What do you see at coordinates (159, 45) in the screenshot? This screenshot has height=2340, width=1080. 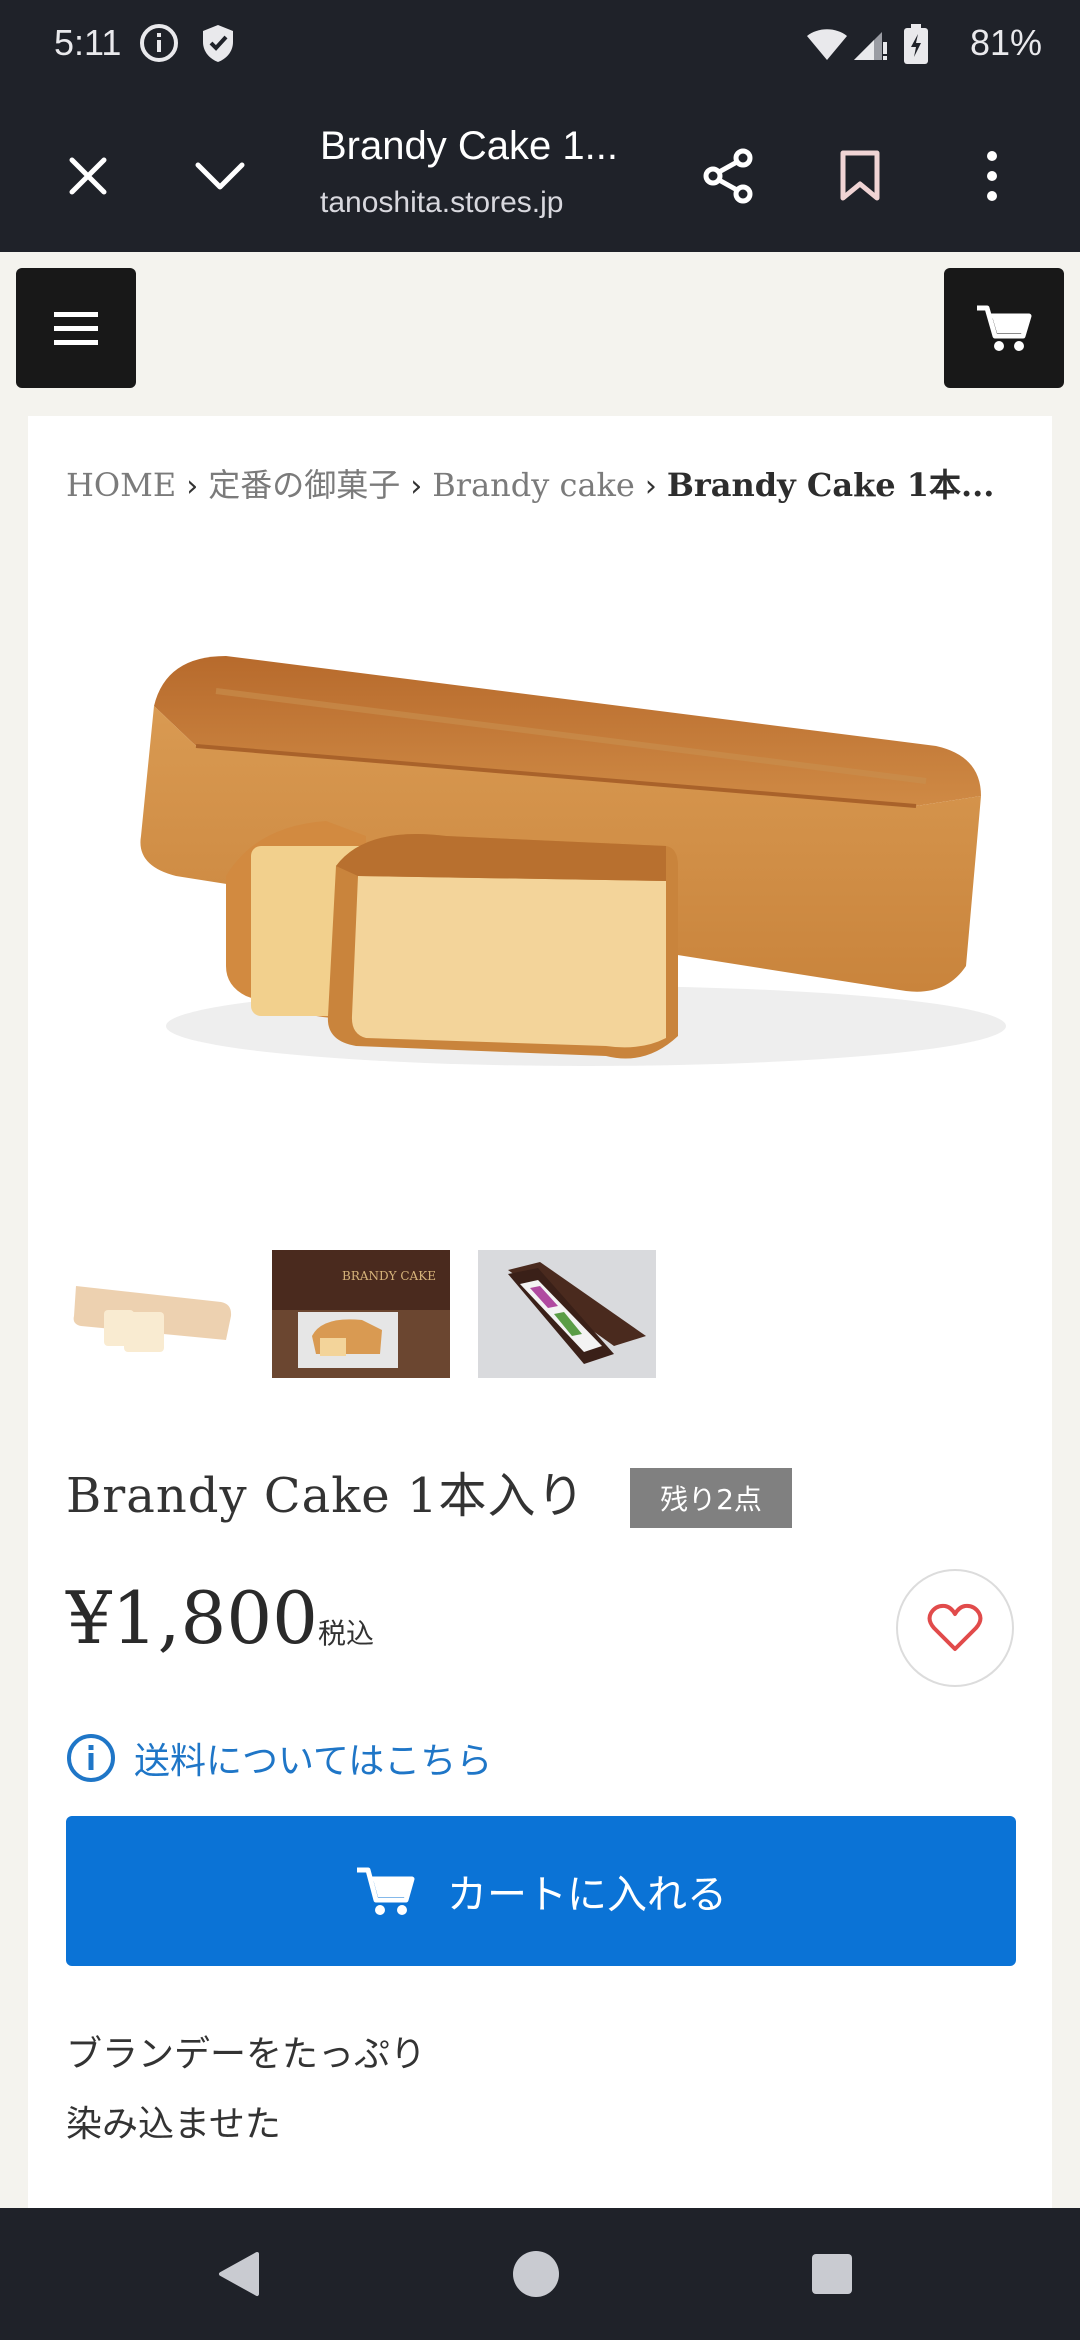 I see `info-icon` at bounding box center [159, 45].